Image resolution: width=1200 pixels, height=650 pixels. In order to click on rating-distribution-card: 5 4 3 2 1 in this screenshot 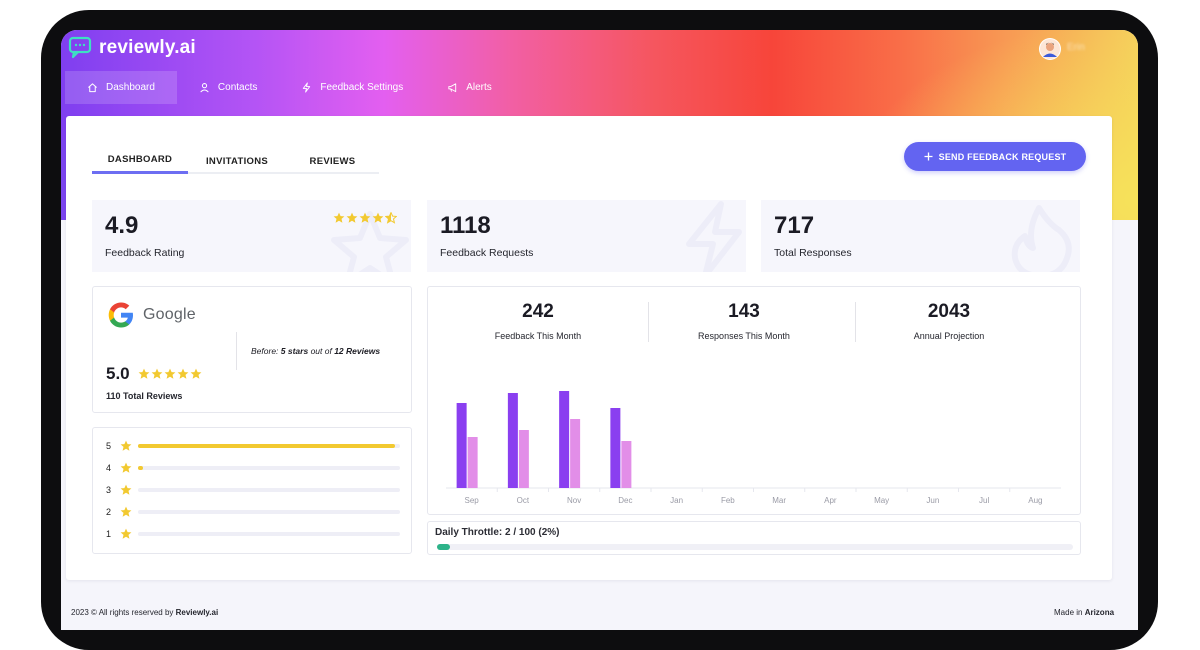, I will do `click(252, 490)`.